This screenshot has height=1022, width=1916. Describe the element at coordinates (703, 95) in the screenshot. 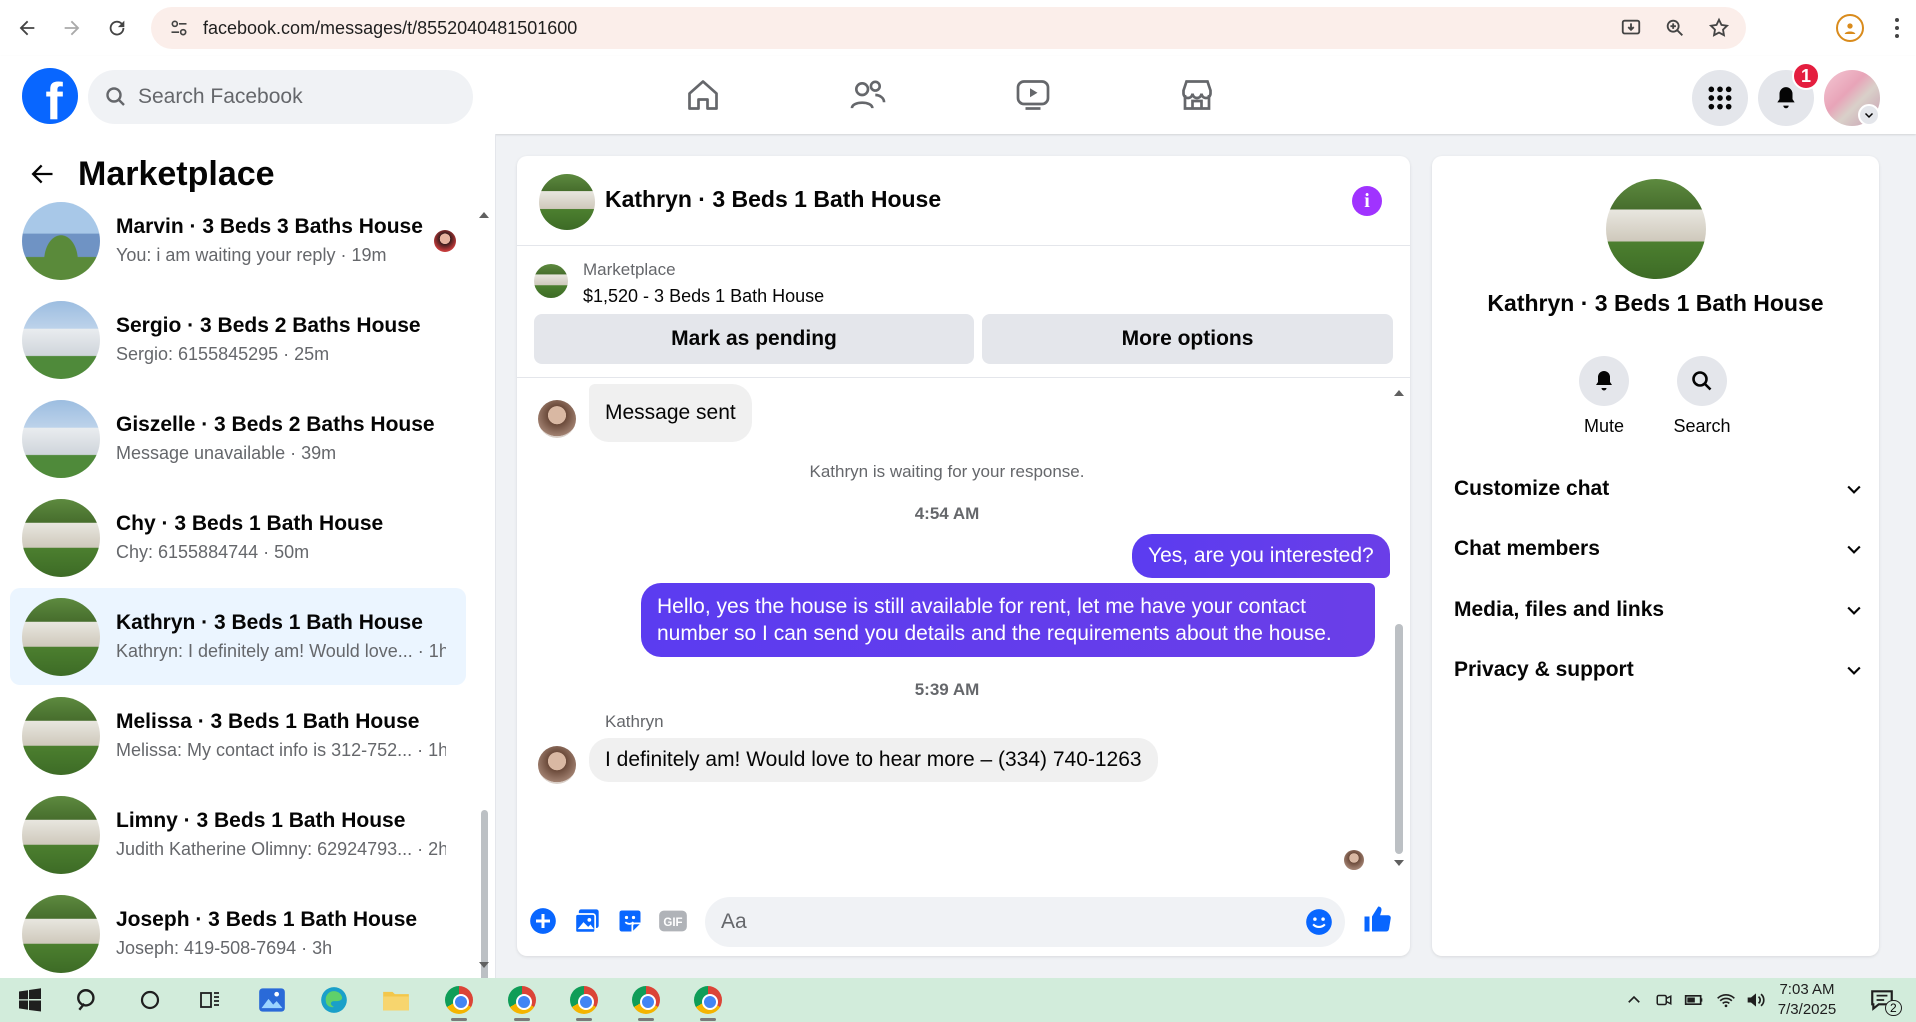

I see `home-nav-icon` at that location.